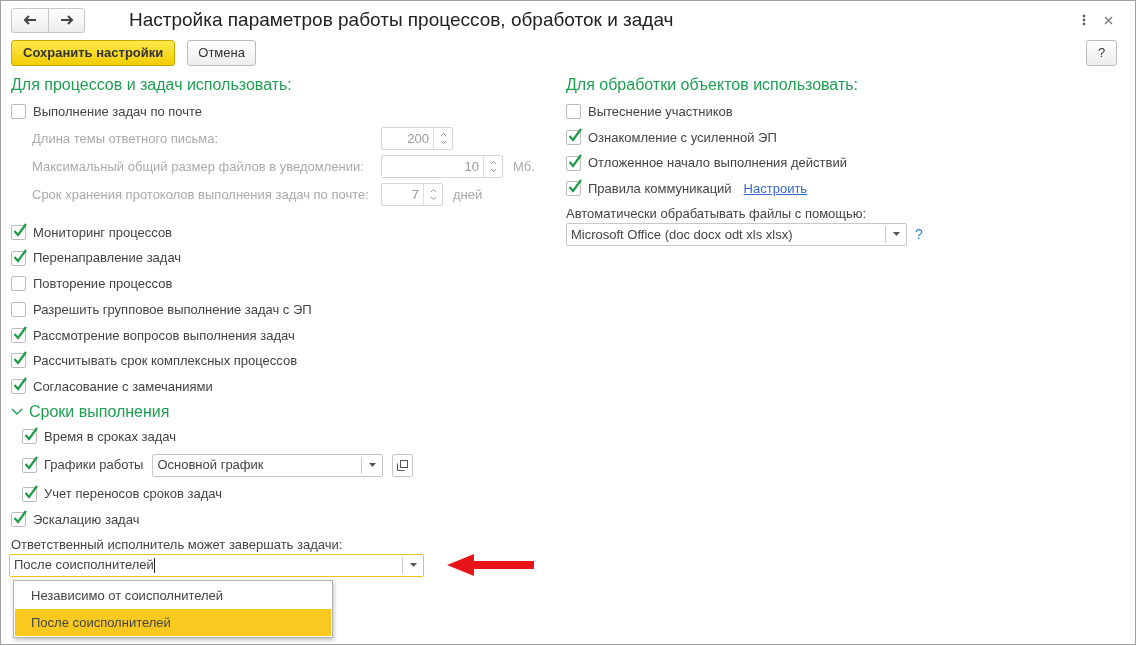  I want to click on checkbox-label: Учет переносов сроков задач, so click(133, 494).